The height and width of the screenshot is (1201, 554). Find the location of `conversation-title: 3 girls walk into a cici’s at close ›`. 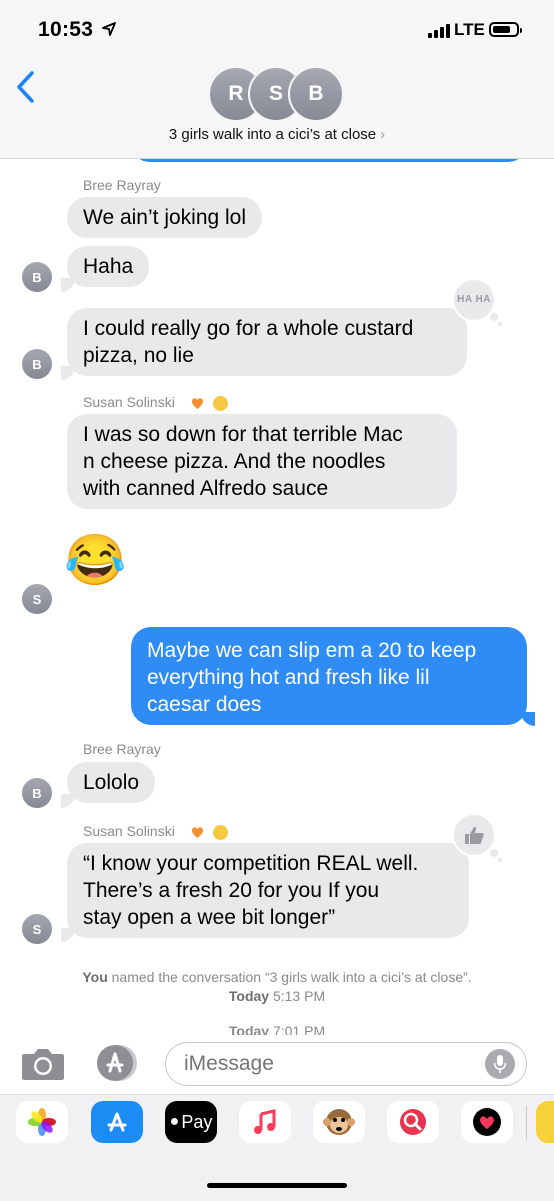

conversation-title: 3 girls walk into a cici’s at close › is located at coordinates (277, 134).